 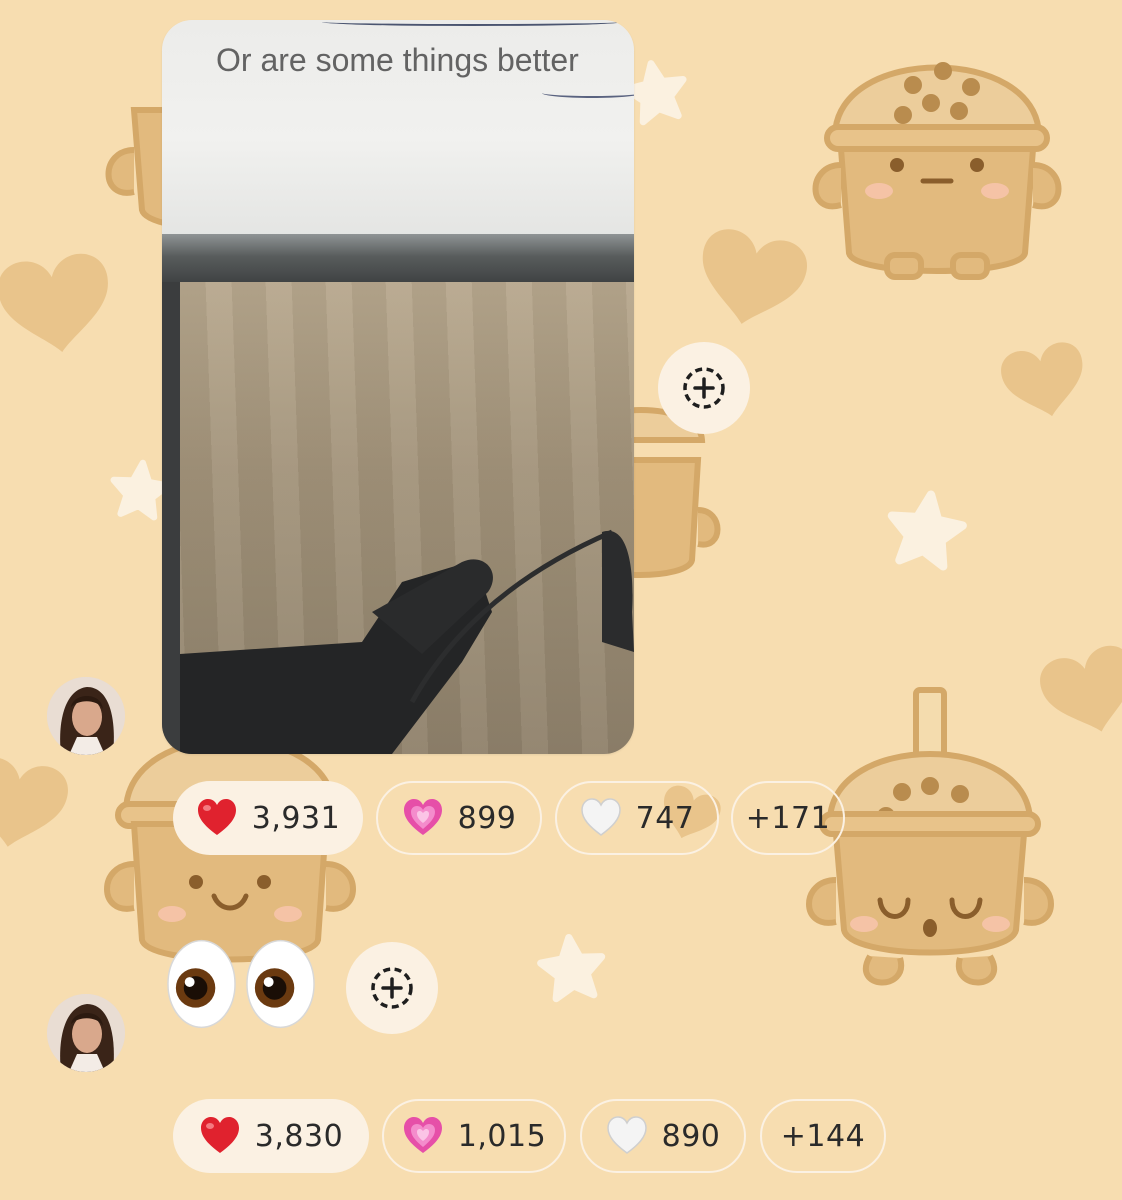 I want to click on photo-text: Or are some things better, so click(x=397, y=60).